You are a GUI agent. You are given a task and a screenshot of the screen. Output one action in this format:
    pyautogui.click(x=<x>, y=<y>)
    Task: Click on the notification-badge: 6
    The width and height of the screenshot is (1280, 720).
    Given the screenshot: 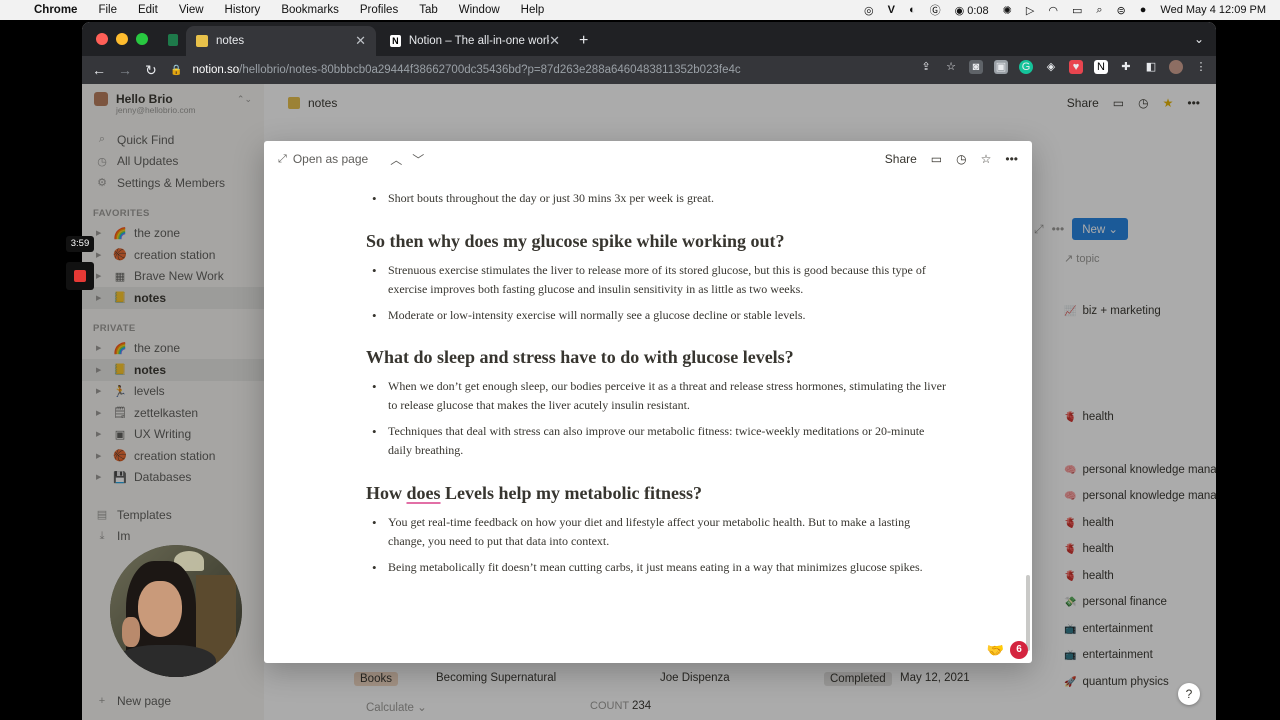 What is the action you would take?
    pyautogui.click(x=1019, y=650)
    